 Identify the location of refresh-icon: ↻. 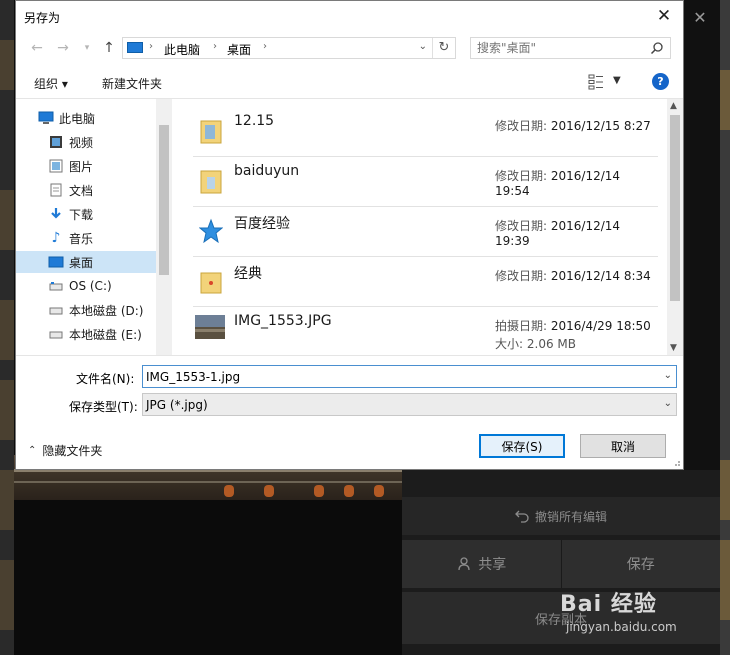
(443, 48).